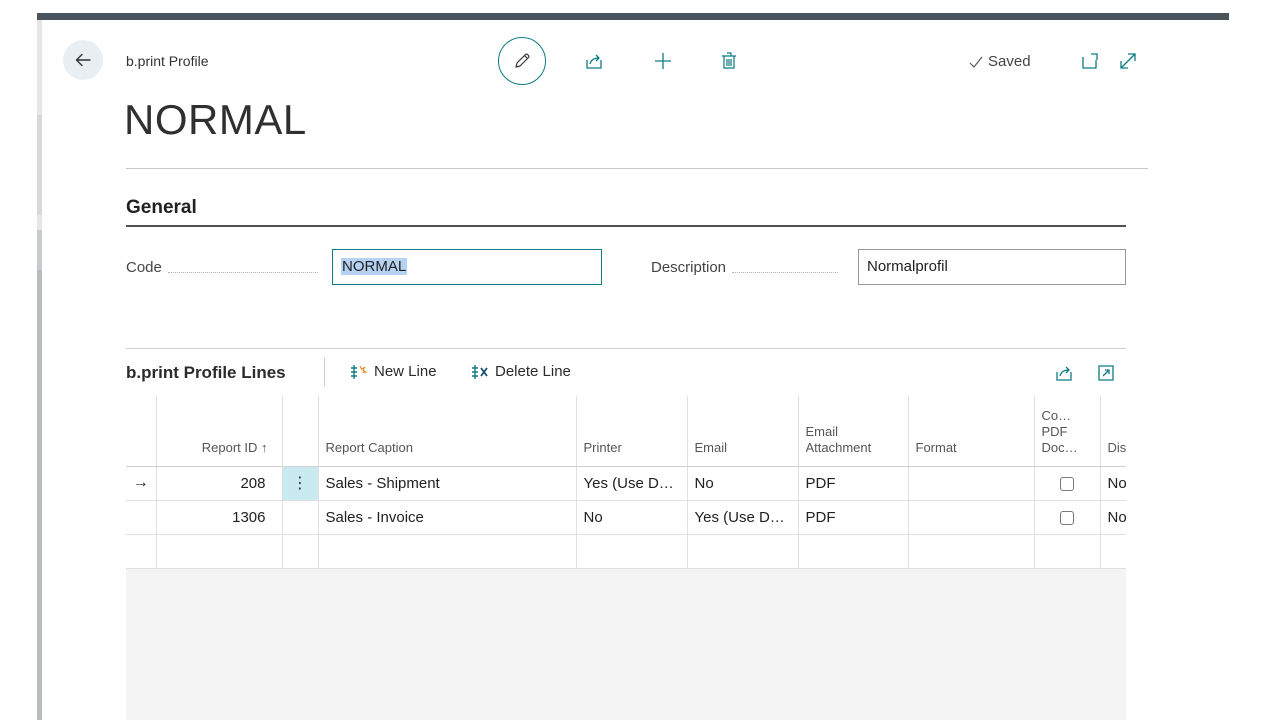 This screenshot has height=720, width=1280. Describe the element at coordinates (626, 551) in the screenshot. I see `empty-new-row` at that location.